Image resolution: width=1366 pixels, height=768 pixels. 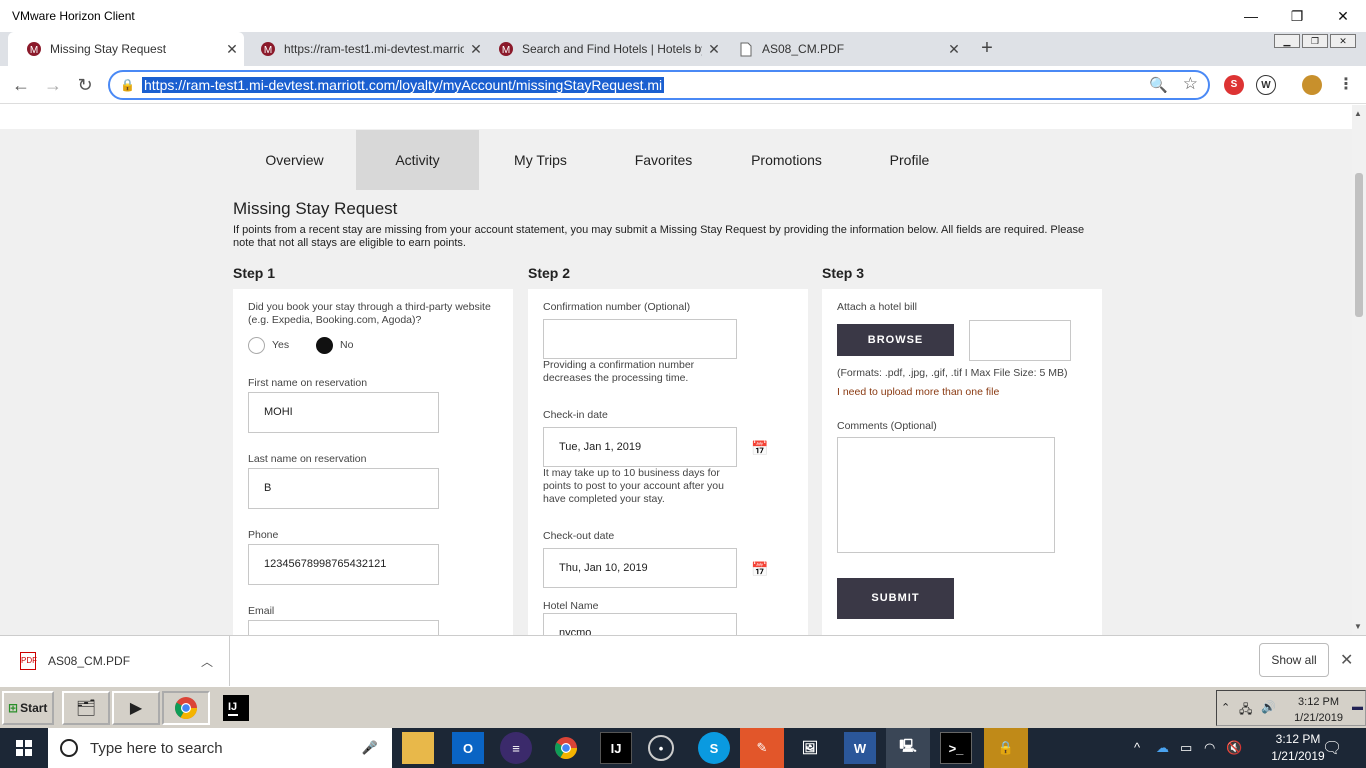 I want to click on last-name-field: B, so click(x=343, y=488).